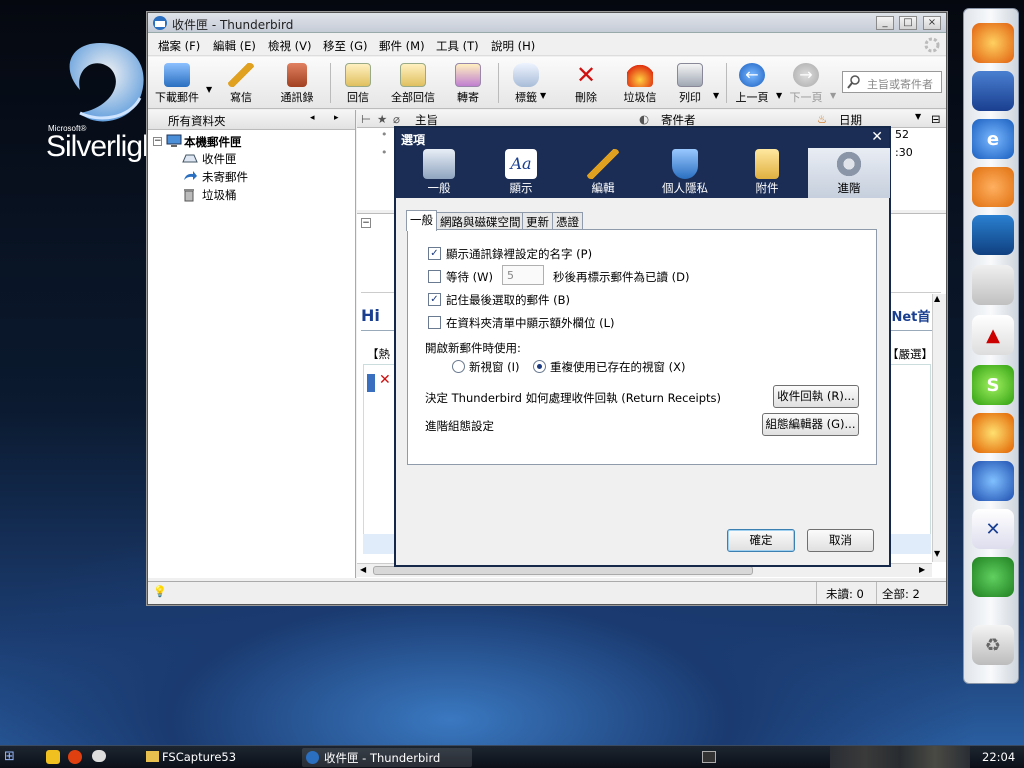  Describe the element at coordinates (297, 83) in the screenshot. I see `address-book-button: 通訊錄` at that location.